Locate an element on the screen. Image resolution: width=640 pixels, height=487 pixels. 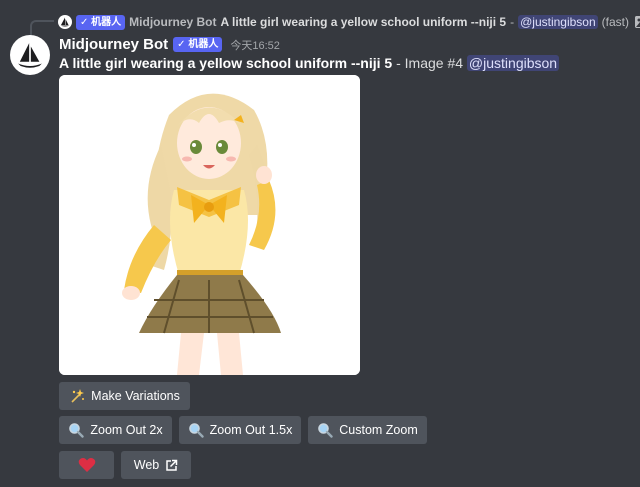
web-label: Web is located at coordinates (146, 465).